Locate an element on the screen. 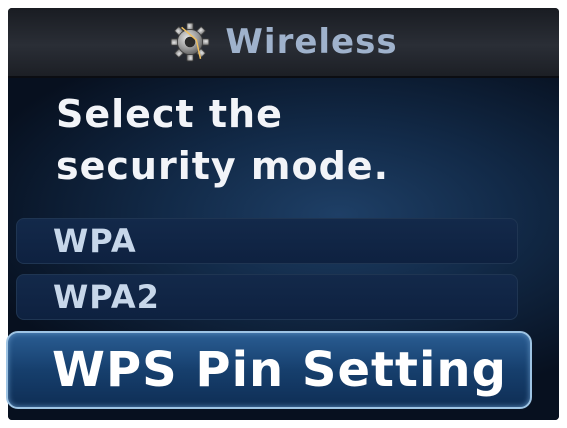  option-wpa2: WPA2 is located at coordinates (267, 297).